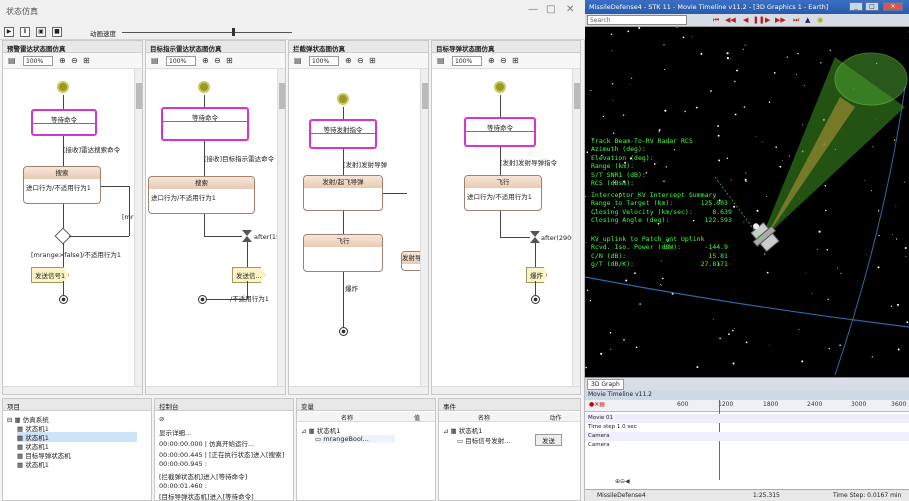  Describe the element at coordinates (716, 20) in the screenshot. I see `rewind-icon: ⏮` at that location.